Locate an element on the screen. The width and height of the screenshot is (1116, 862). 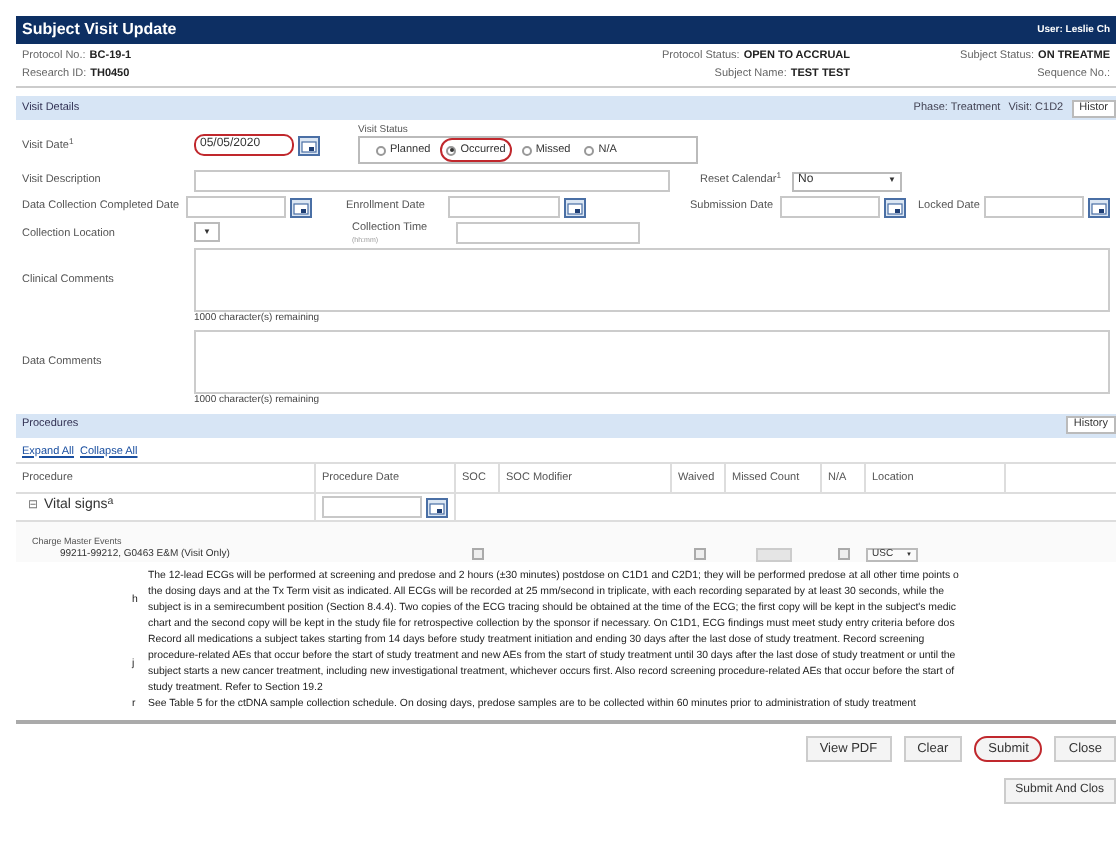
count-field is located at coordinates (774, 554).